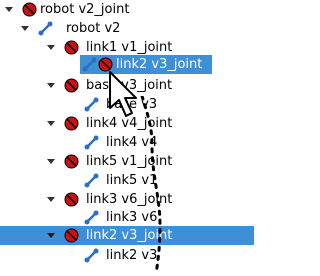 Image resolution: width=320 pixels, height=276 pixels. I want to click on tree-item-label: robot v2, so click(93, 28).